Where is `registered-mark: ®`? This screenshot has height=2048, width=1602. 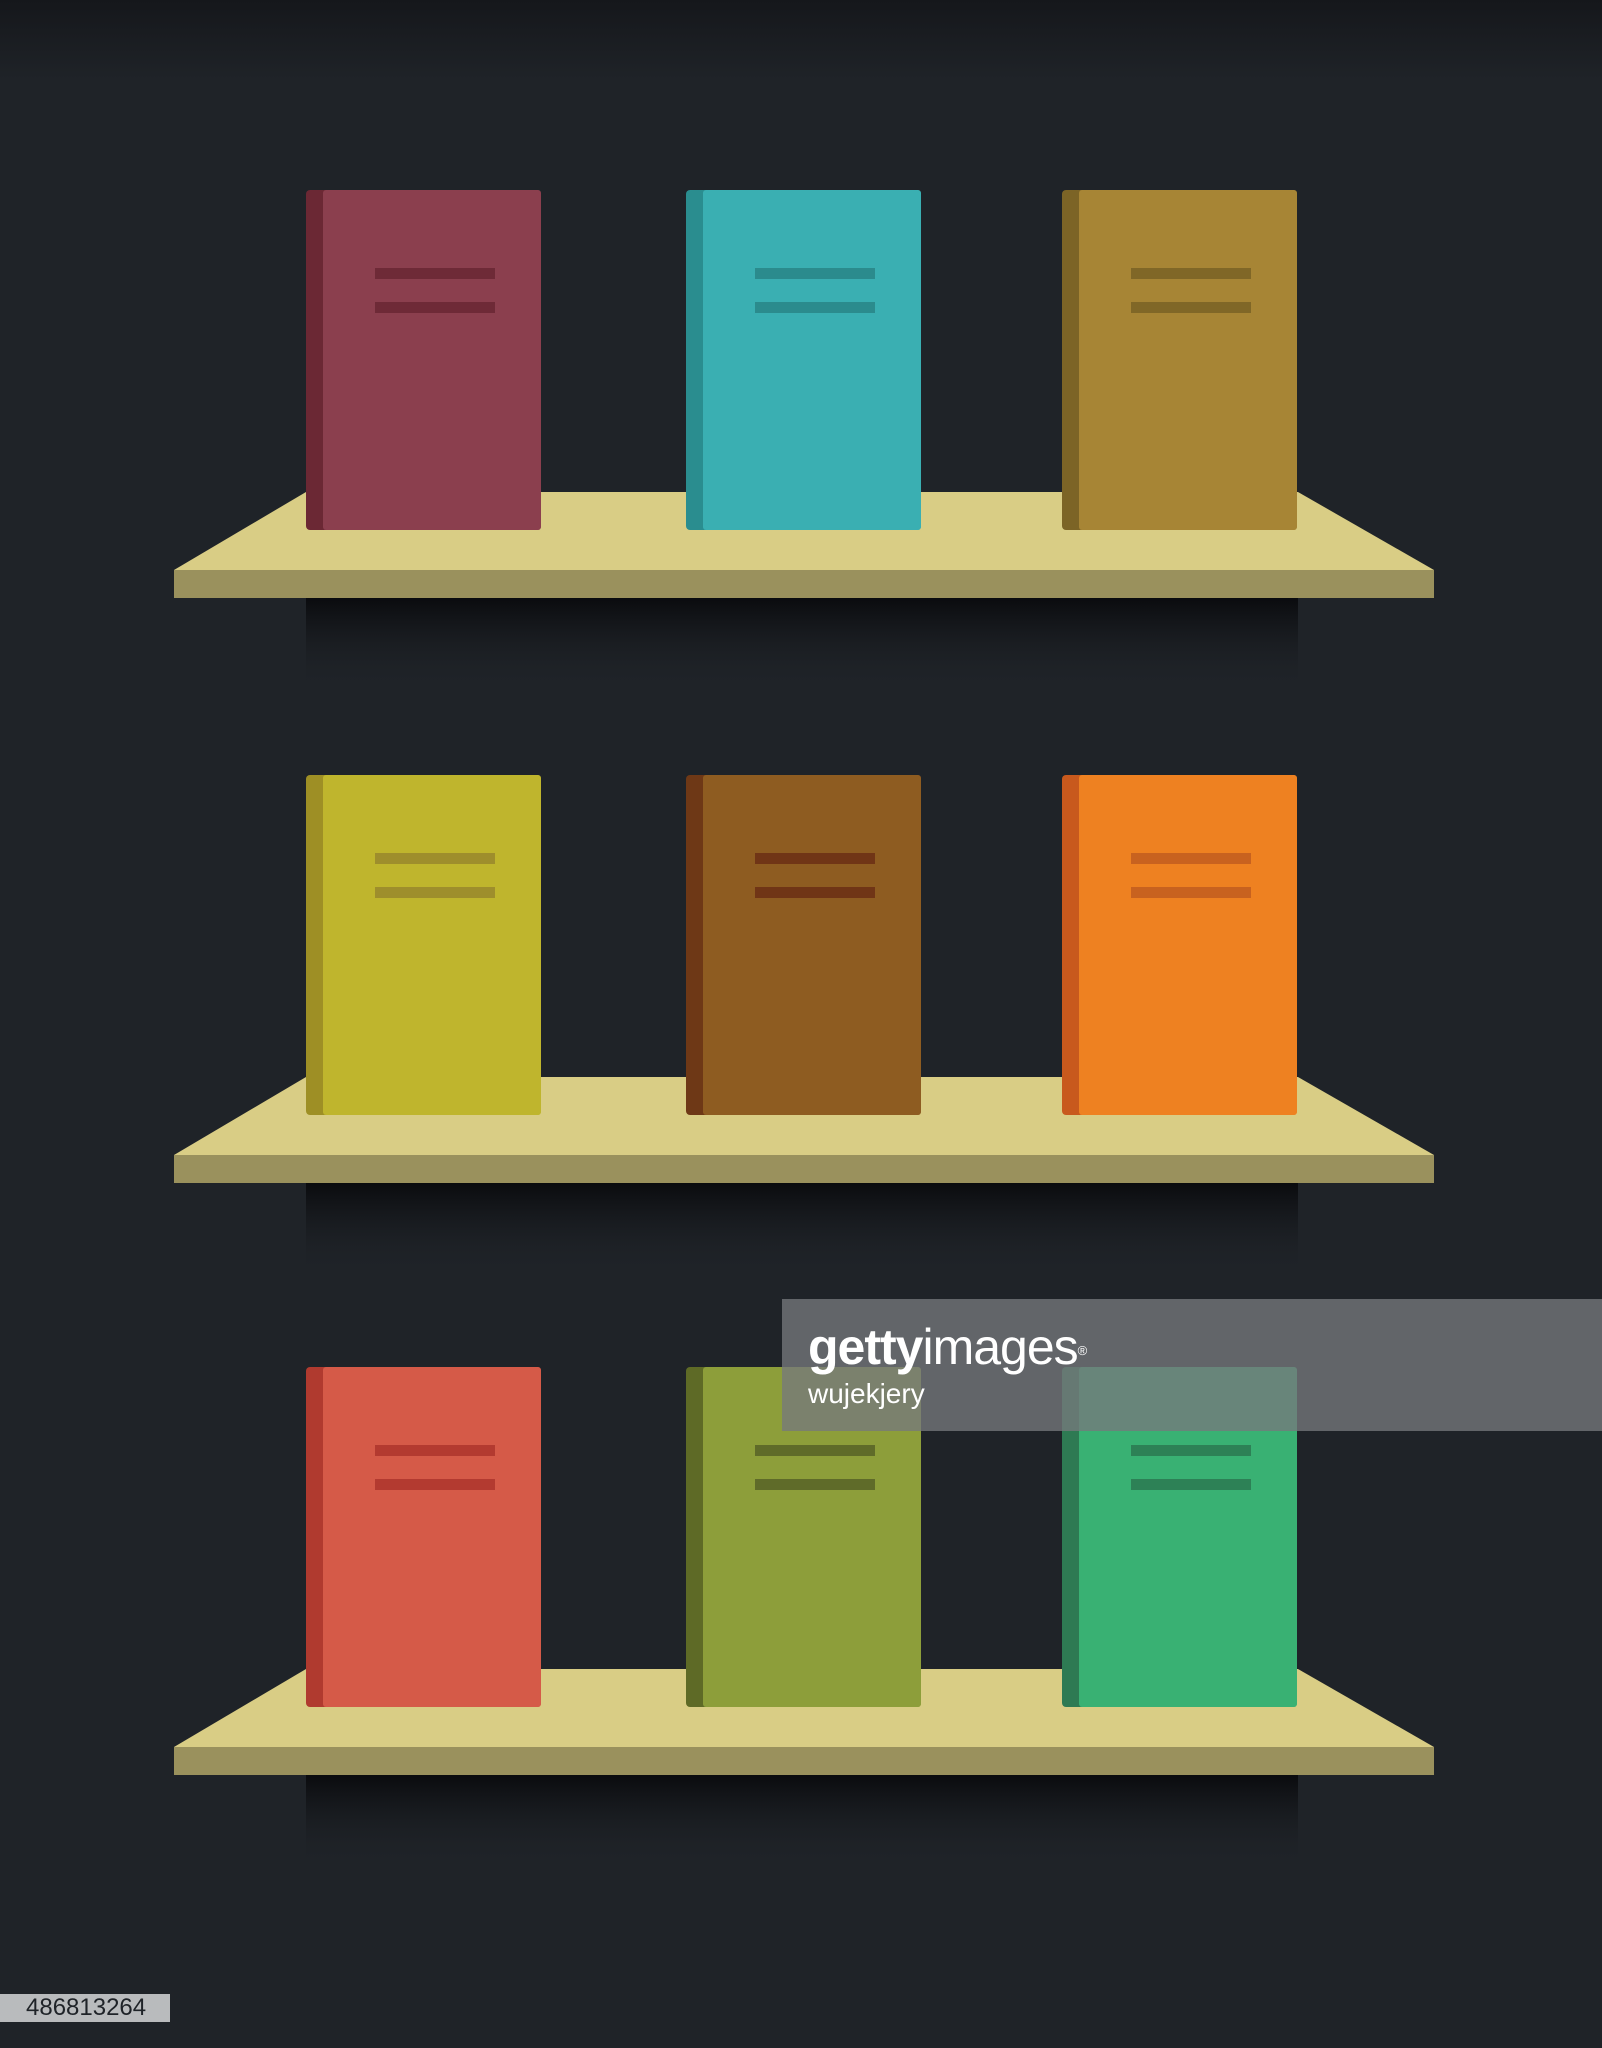 registered-mark: ® is located at coordinates (1082, 1350).